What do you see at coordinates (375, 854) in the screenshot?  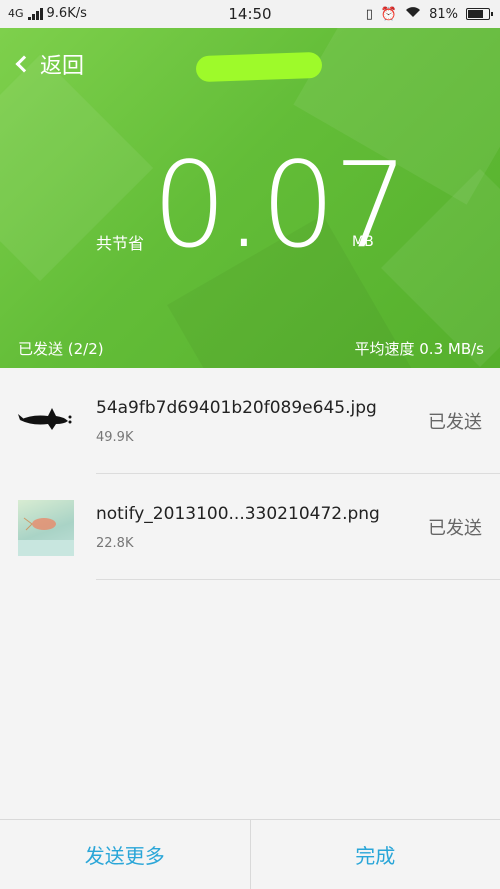 I see `done-button: 完成` at bounding box center [375, 854].